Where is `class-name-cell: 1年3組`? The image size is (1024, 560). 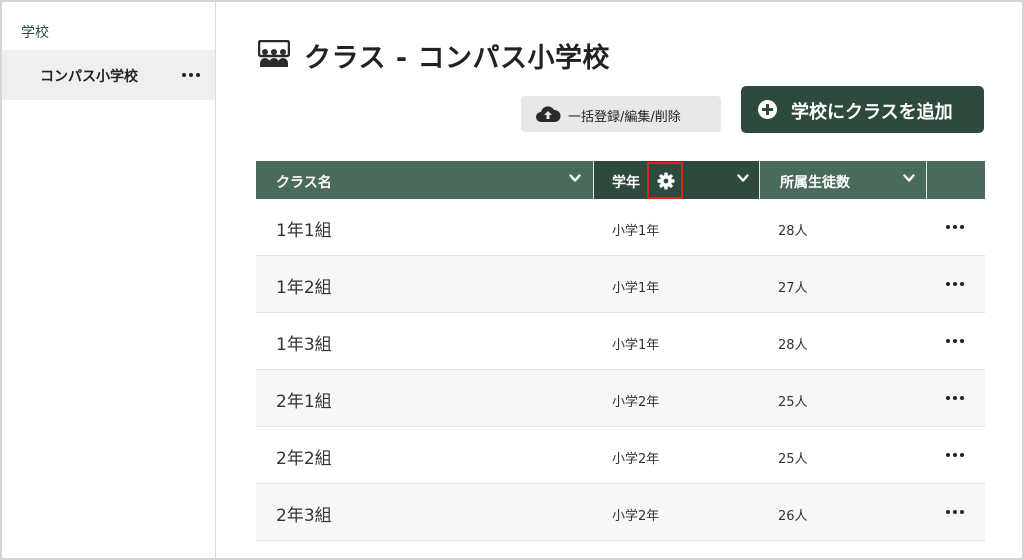
class-name-cell: 1年3組 is located at coordinates (304, 345).